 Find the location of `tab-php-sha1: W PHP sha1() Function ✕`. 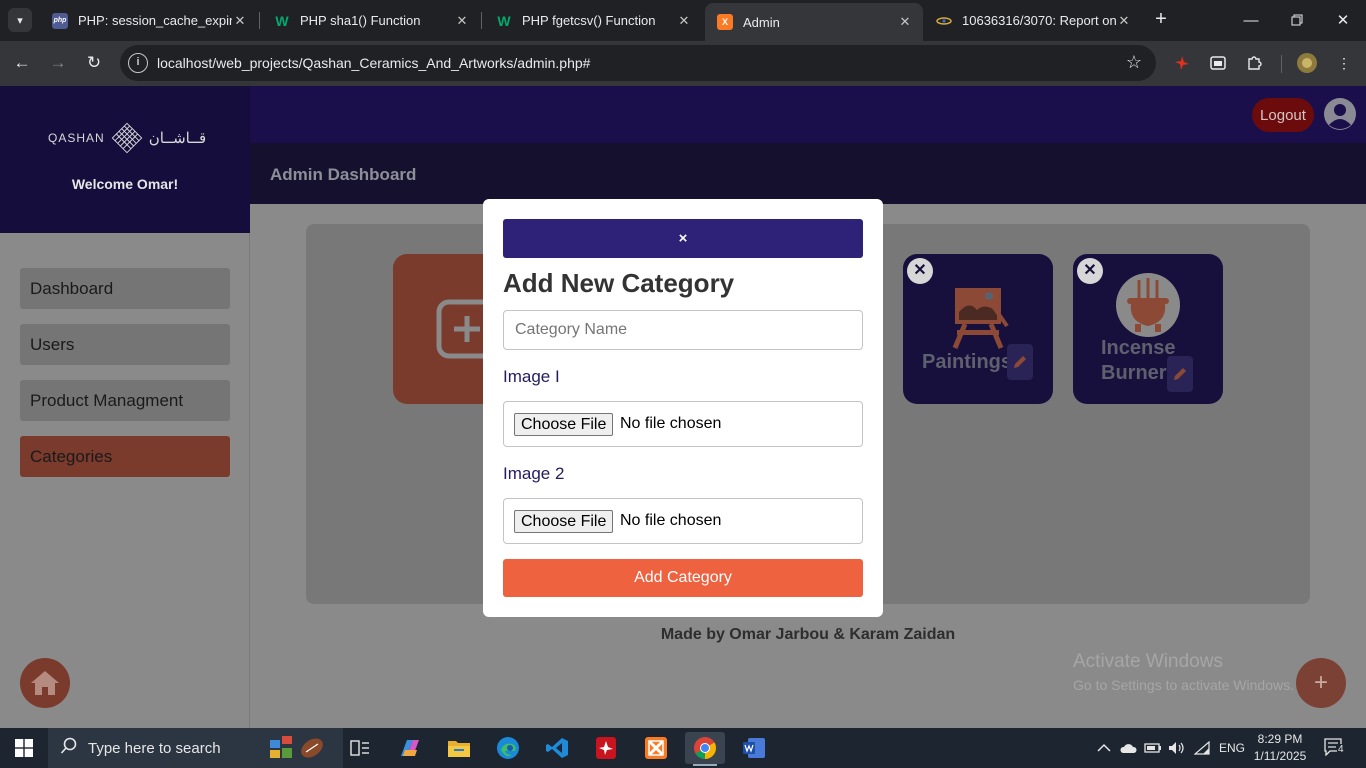

tab-php-sha1: W PHP sha1() Function ✕ is located at coordinates (371, 20).